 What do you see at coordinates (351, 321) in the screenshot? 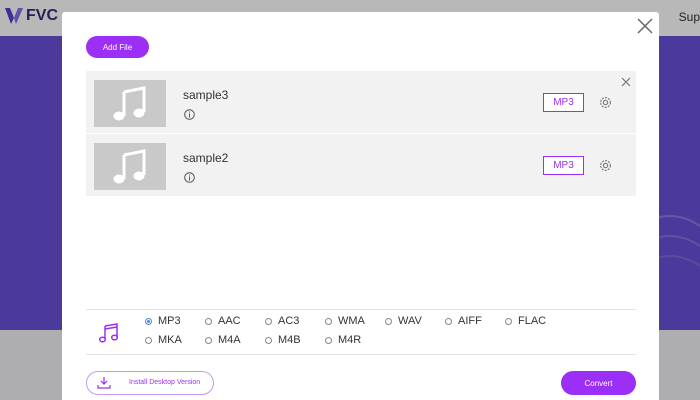
I see `format-label: WMA` at bounding box center [351, 321].